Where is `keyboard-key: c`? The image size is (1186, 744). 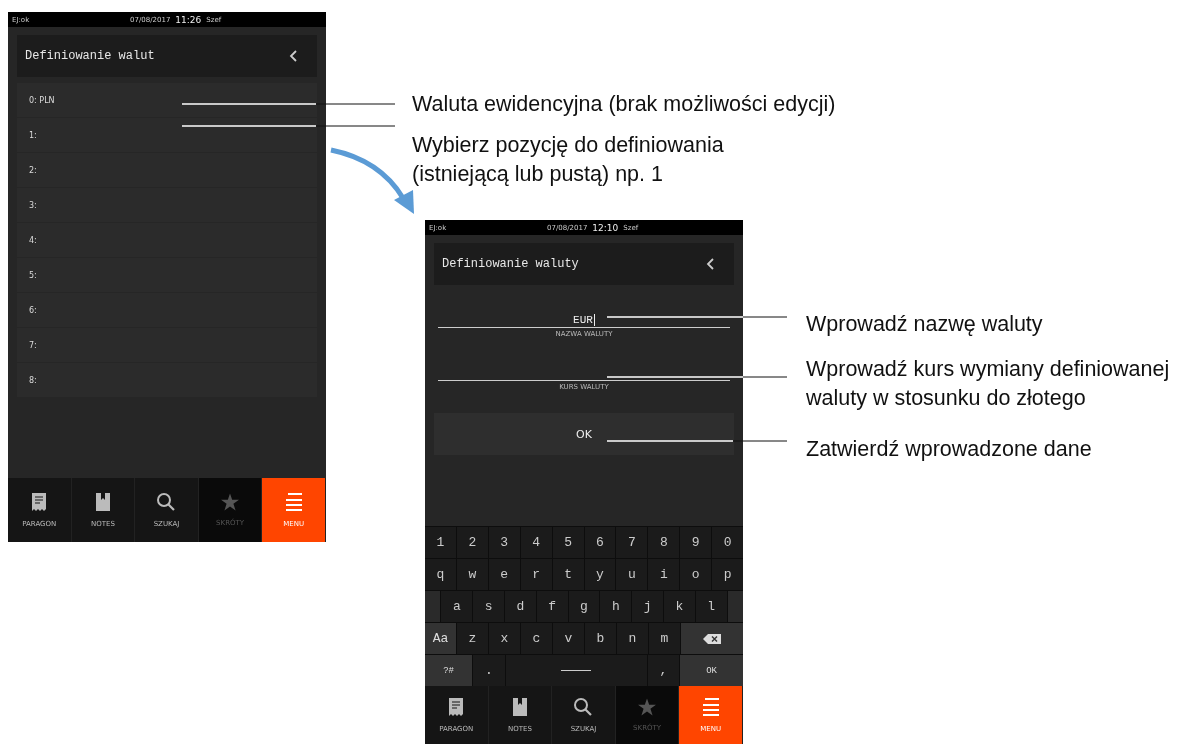 keyboard-key: c is located at coordinates (536, 638).